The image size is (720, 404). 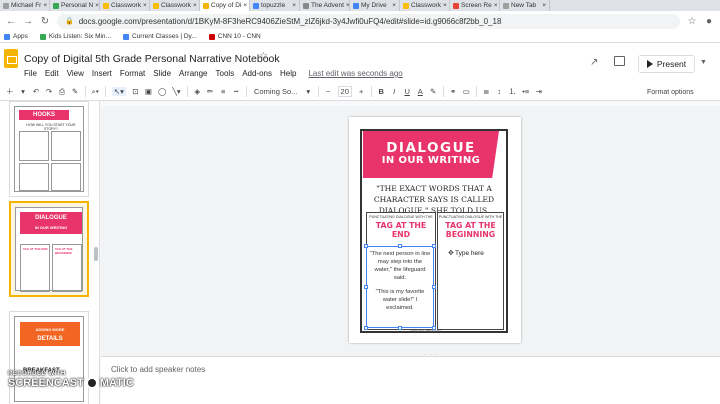 What do you see at coordinates (692, 21) in the screenshot?
I see `bookmark-star-icon: ☆` at bounding box center [692, 21].